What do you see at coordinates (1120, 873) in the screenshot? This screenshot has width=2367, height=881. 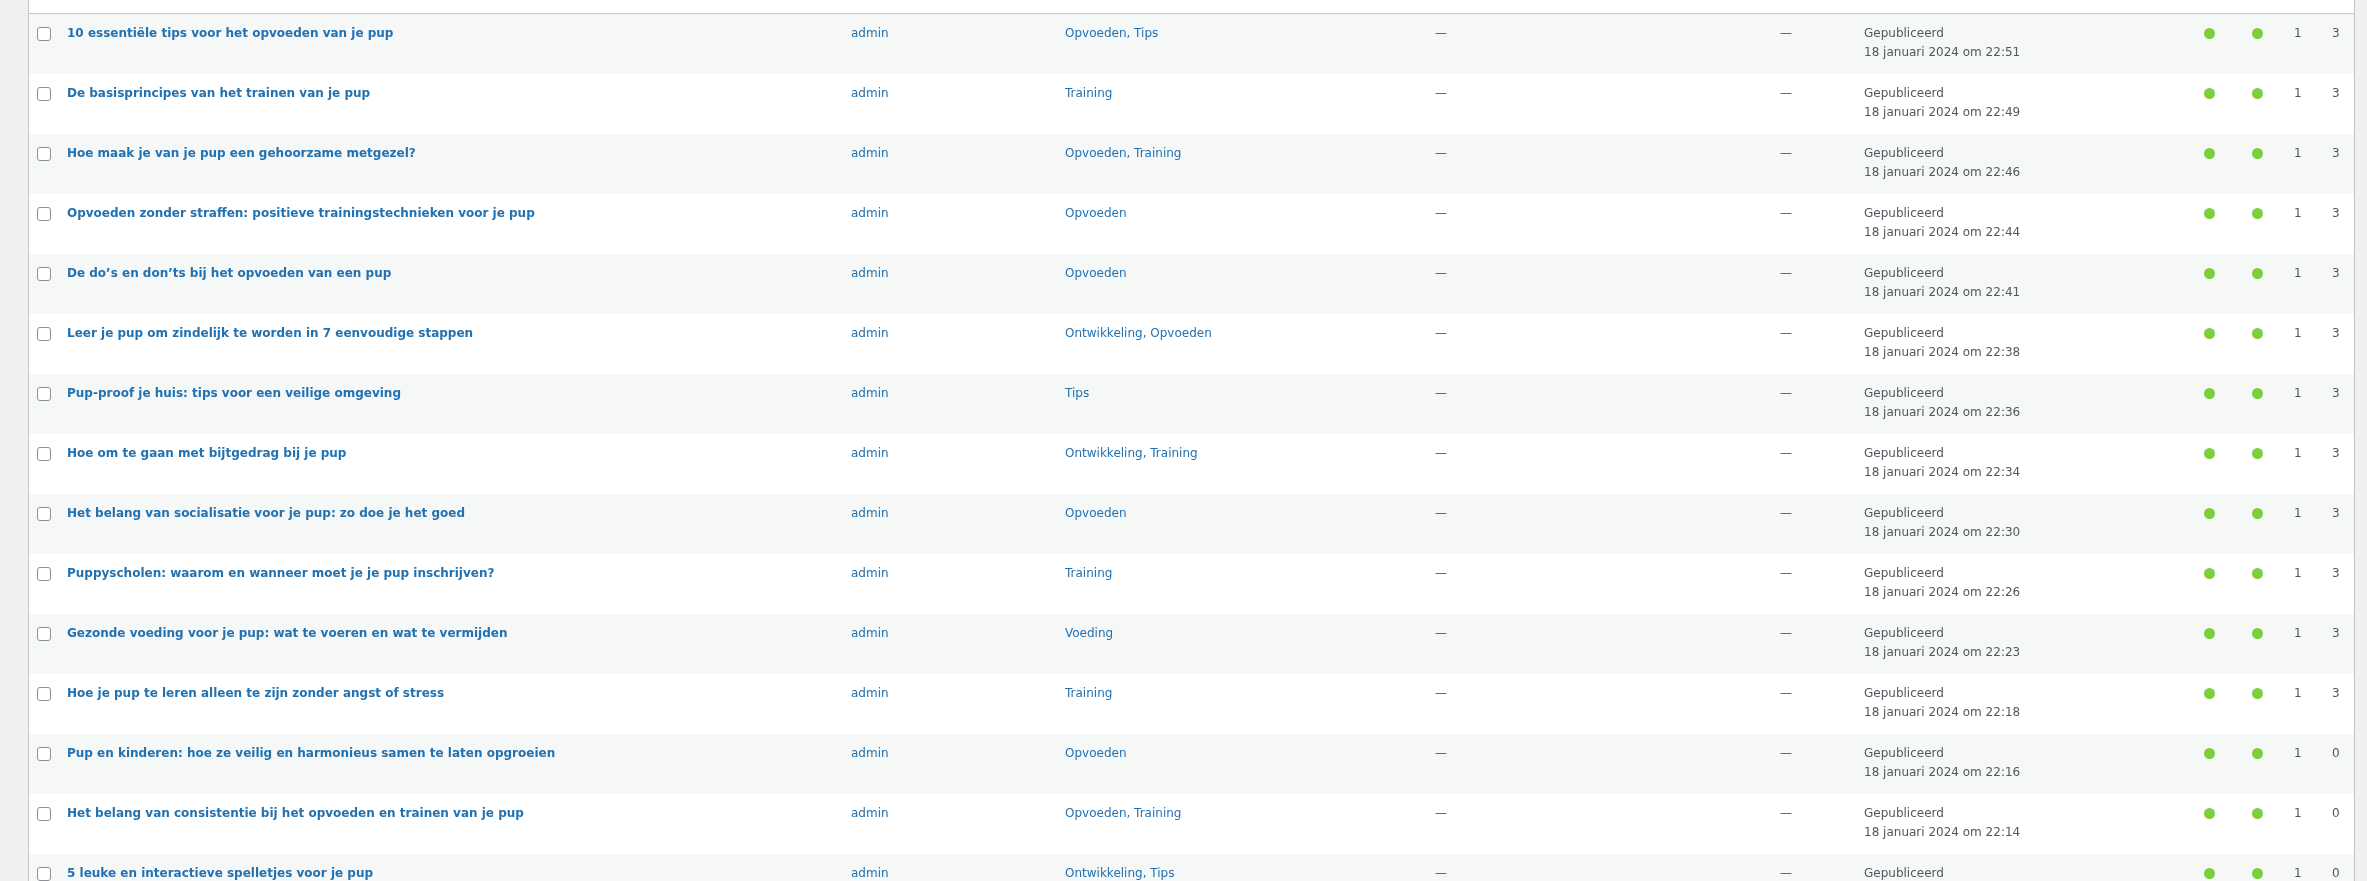 I see `category-links: Ontwikkeling, Tips` at bounding box center [1120, 873].